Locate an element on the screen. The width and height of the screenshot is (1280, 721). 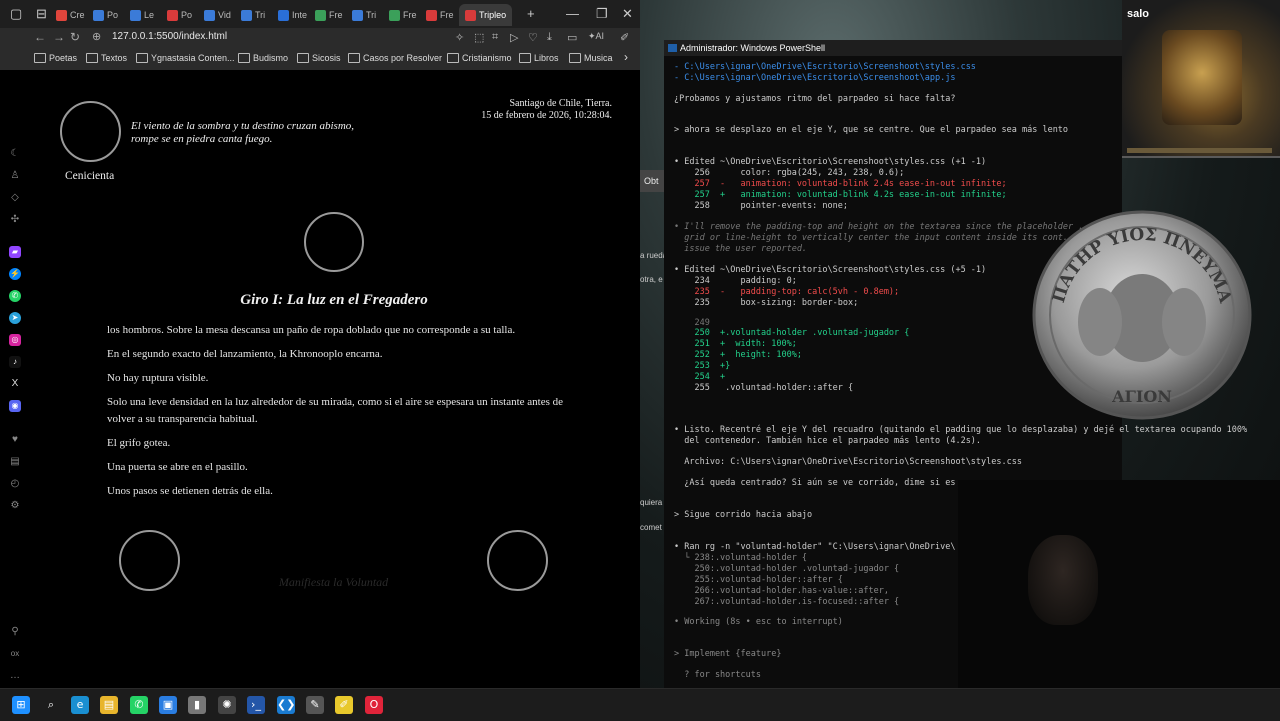
close-icon: ✕ is located at coordinates (627, 14).